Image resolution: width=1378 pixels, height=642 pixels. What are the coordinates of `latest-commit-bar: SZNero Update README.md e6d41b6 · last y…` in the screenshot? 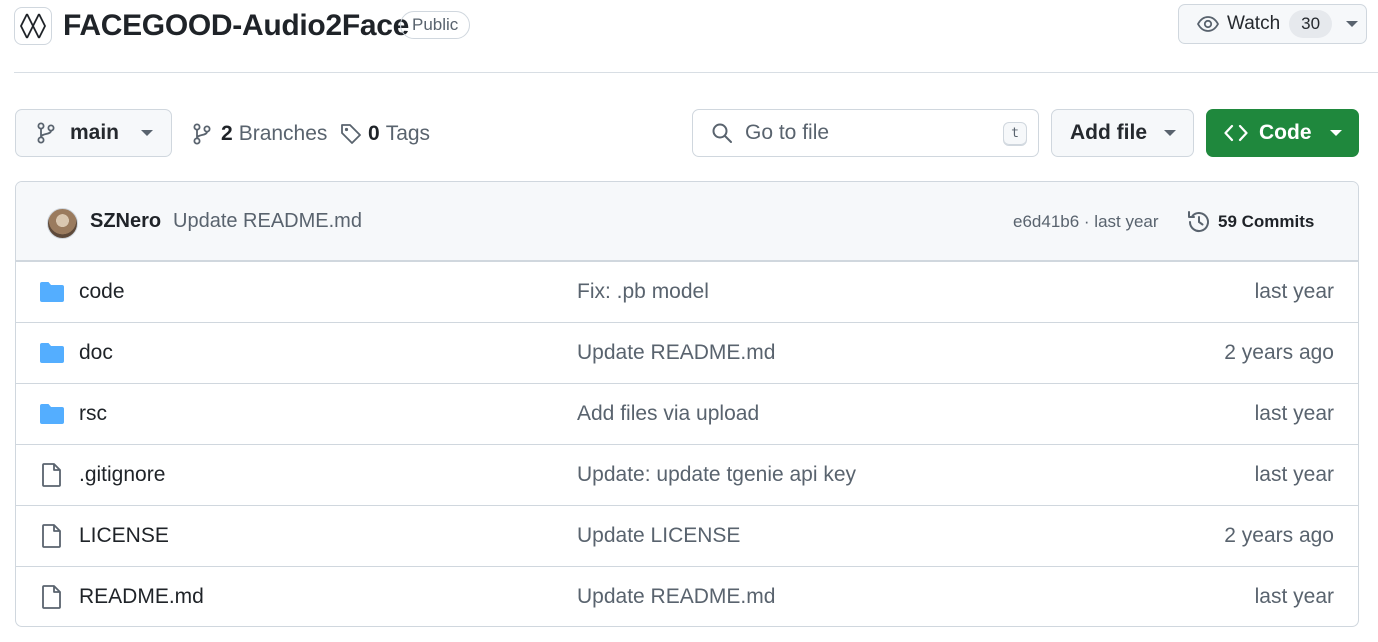 It's located at (687, 221).